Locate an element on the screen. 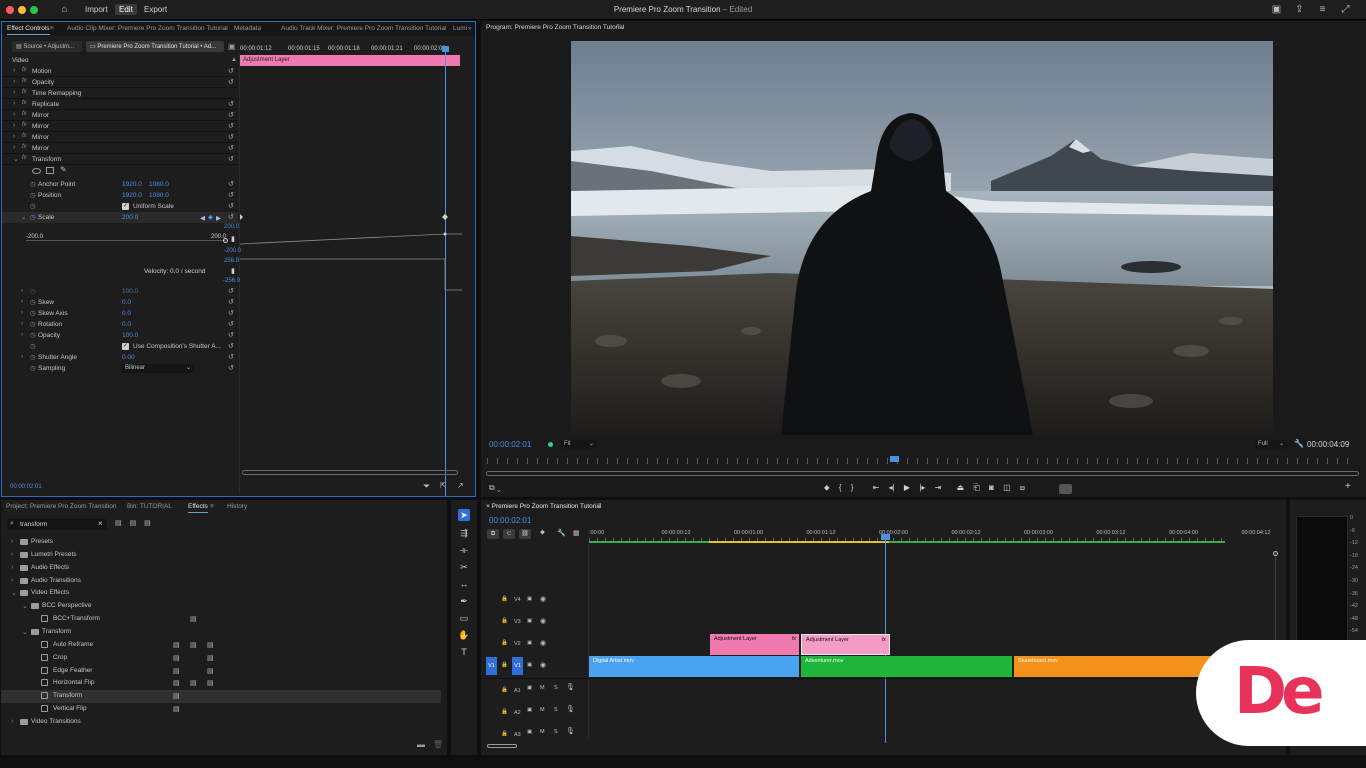 This screenshot has width=1366, height=768. more-tabs-icon: » is located at coordinates (470, 28).